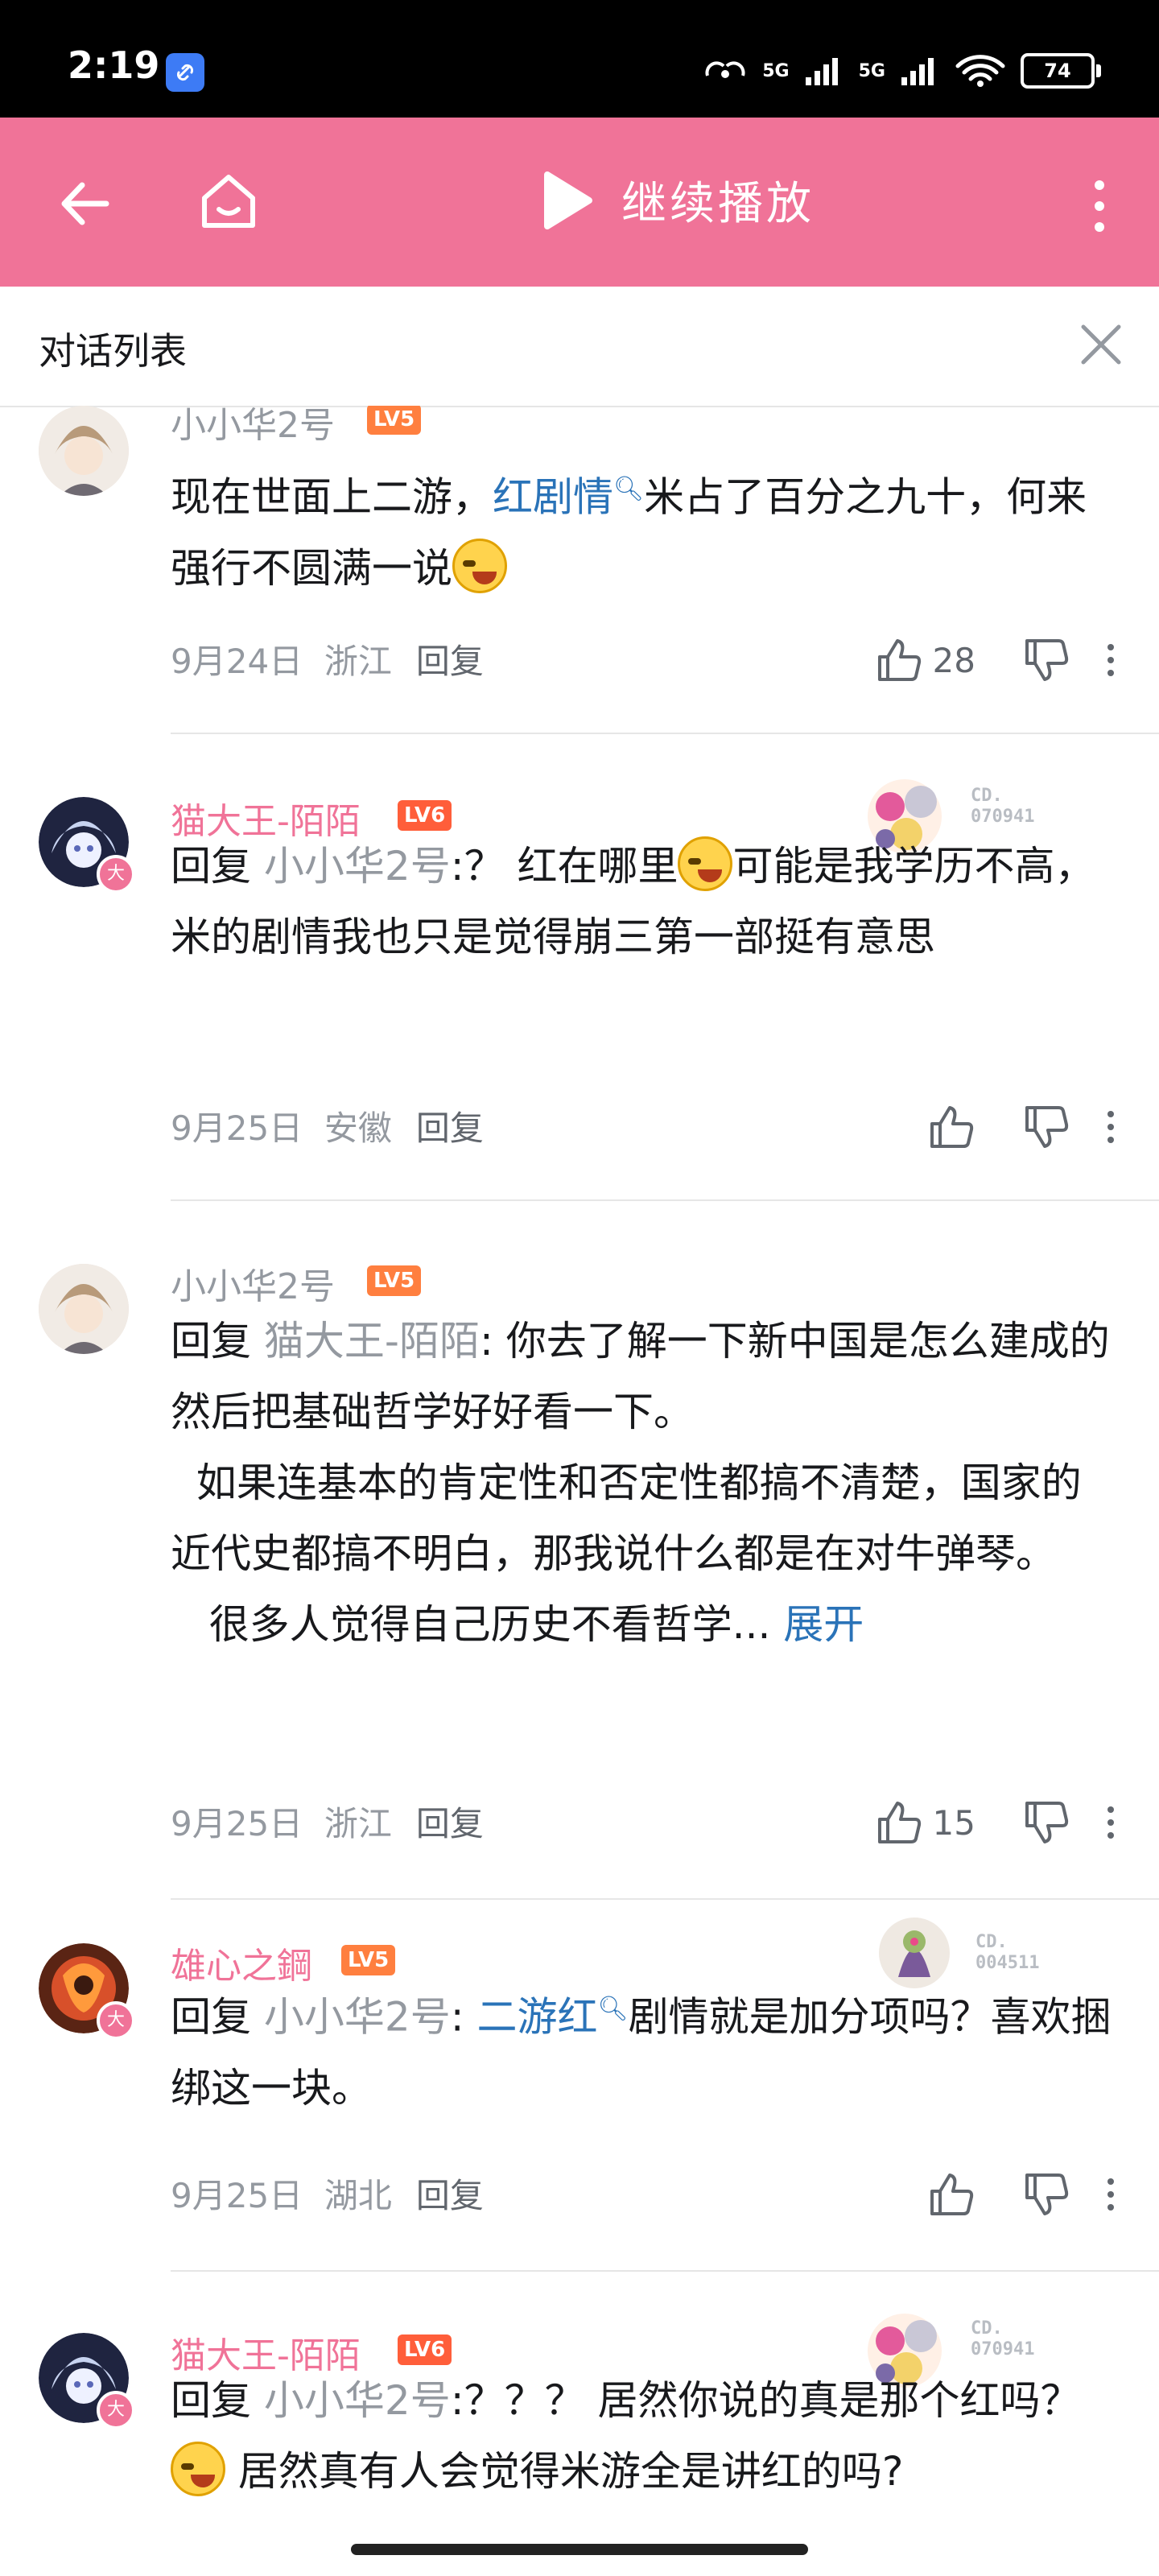  What do you see at coordinates (579, 59) in the screenshot?
I see `status-bar: 2:19 5G 5G 74` at bounding box center [579, 59].